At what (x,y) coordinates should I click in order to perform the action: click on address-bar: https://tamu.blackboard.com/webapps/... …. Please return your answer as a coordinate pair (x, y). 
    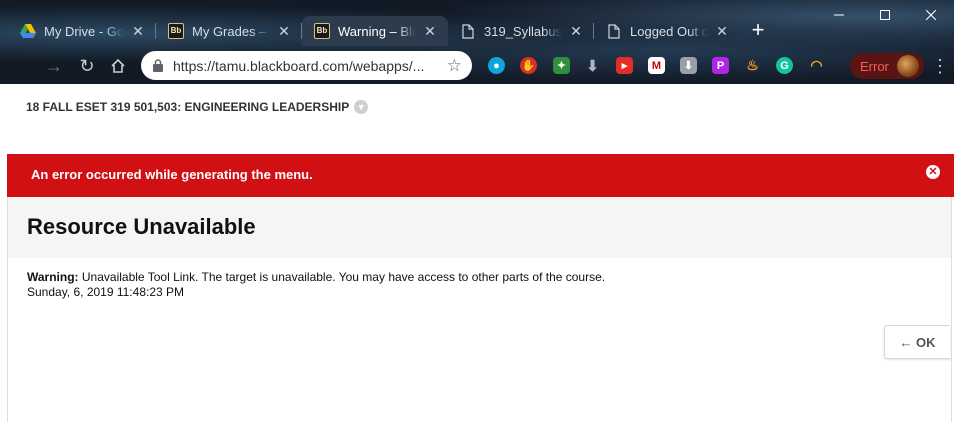
    Looking at the image, I should click on (306, 65).